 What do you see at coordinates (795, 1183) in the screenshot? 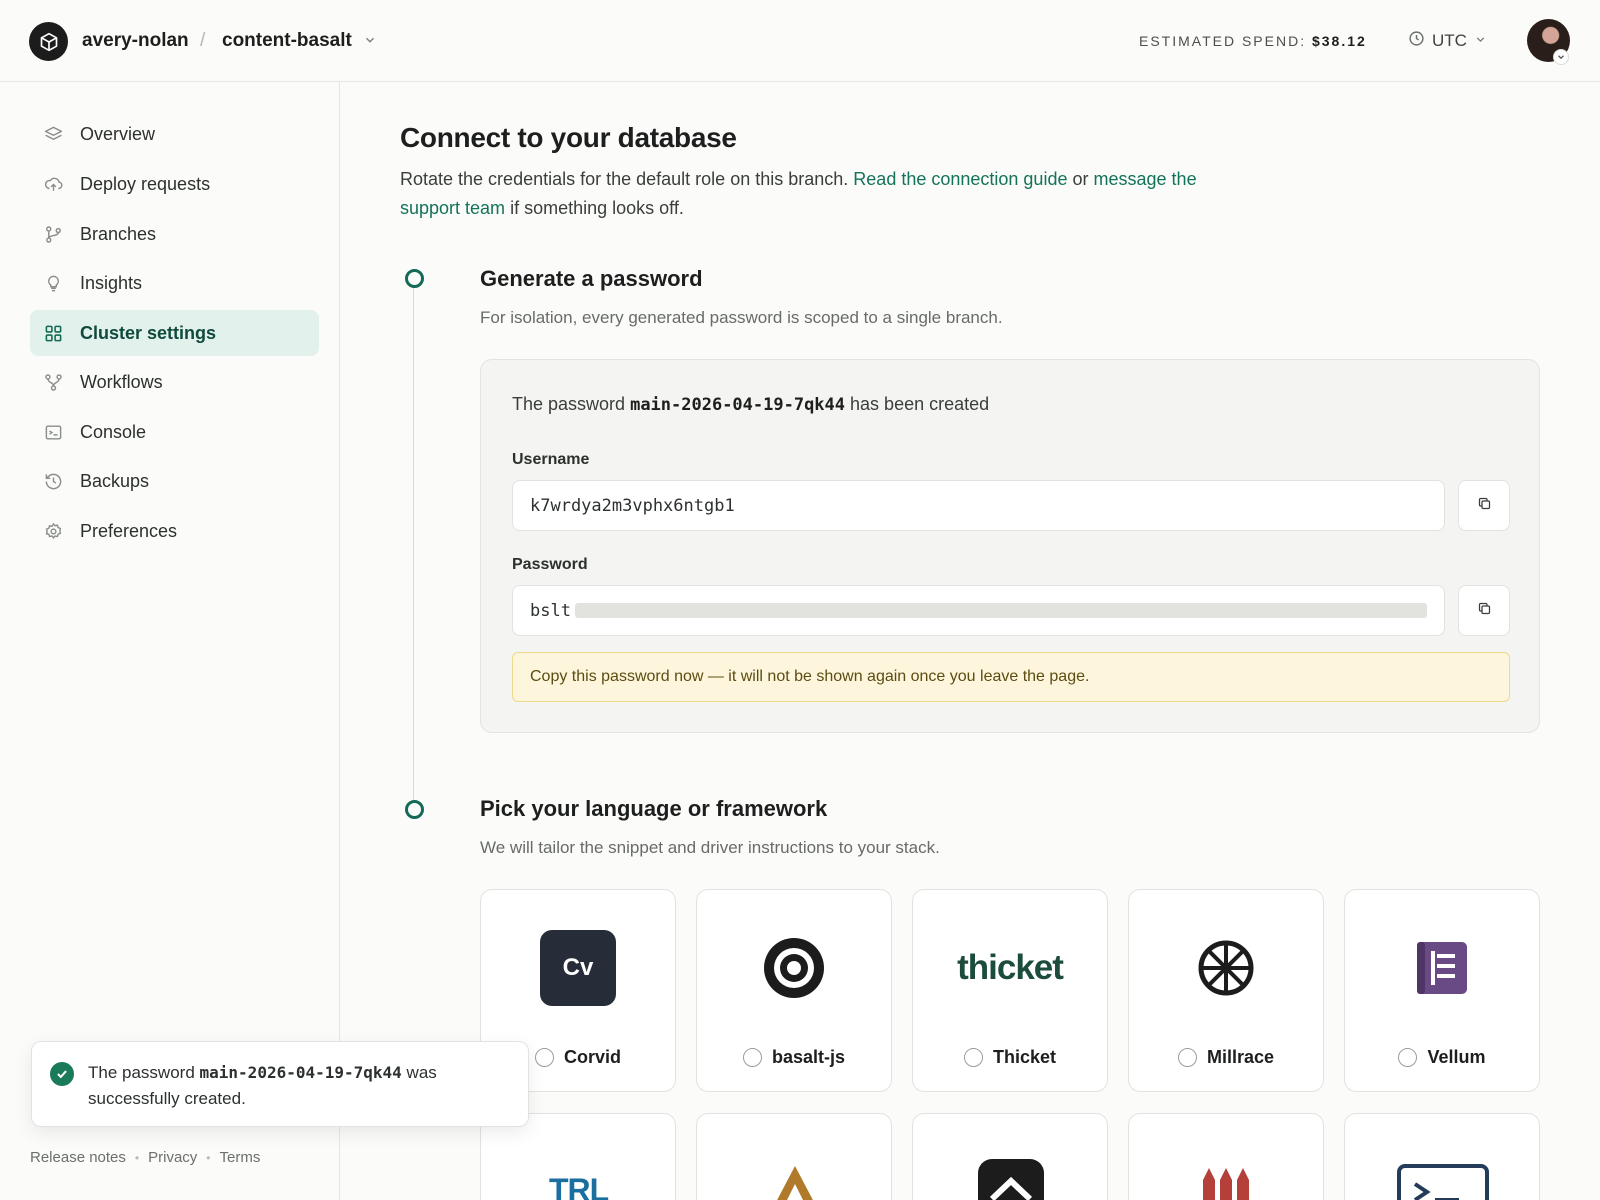
I see `triangle-logo-icon` at bounding box center [795, 1183].